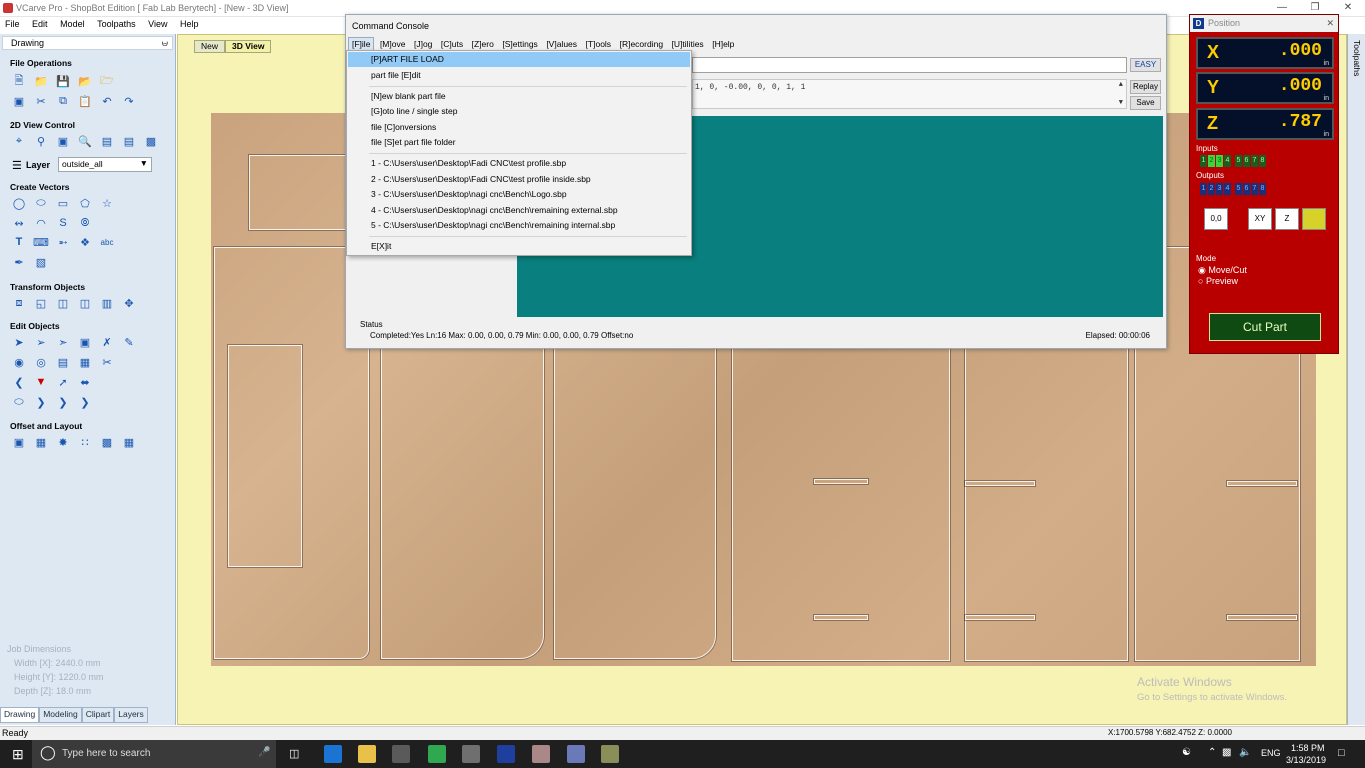  I want to click on ungroup-icon: ◎, so click(41, 362).